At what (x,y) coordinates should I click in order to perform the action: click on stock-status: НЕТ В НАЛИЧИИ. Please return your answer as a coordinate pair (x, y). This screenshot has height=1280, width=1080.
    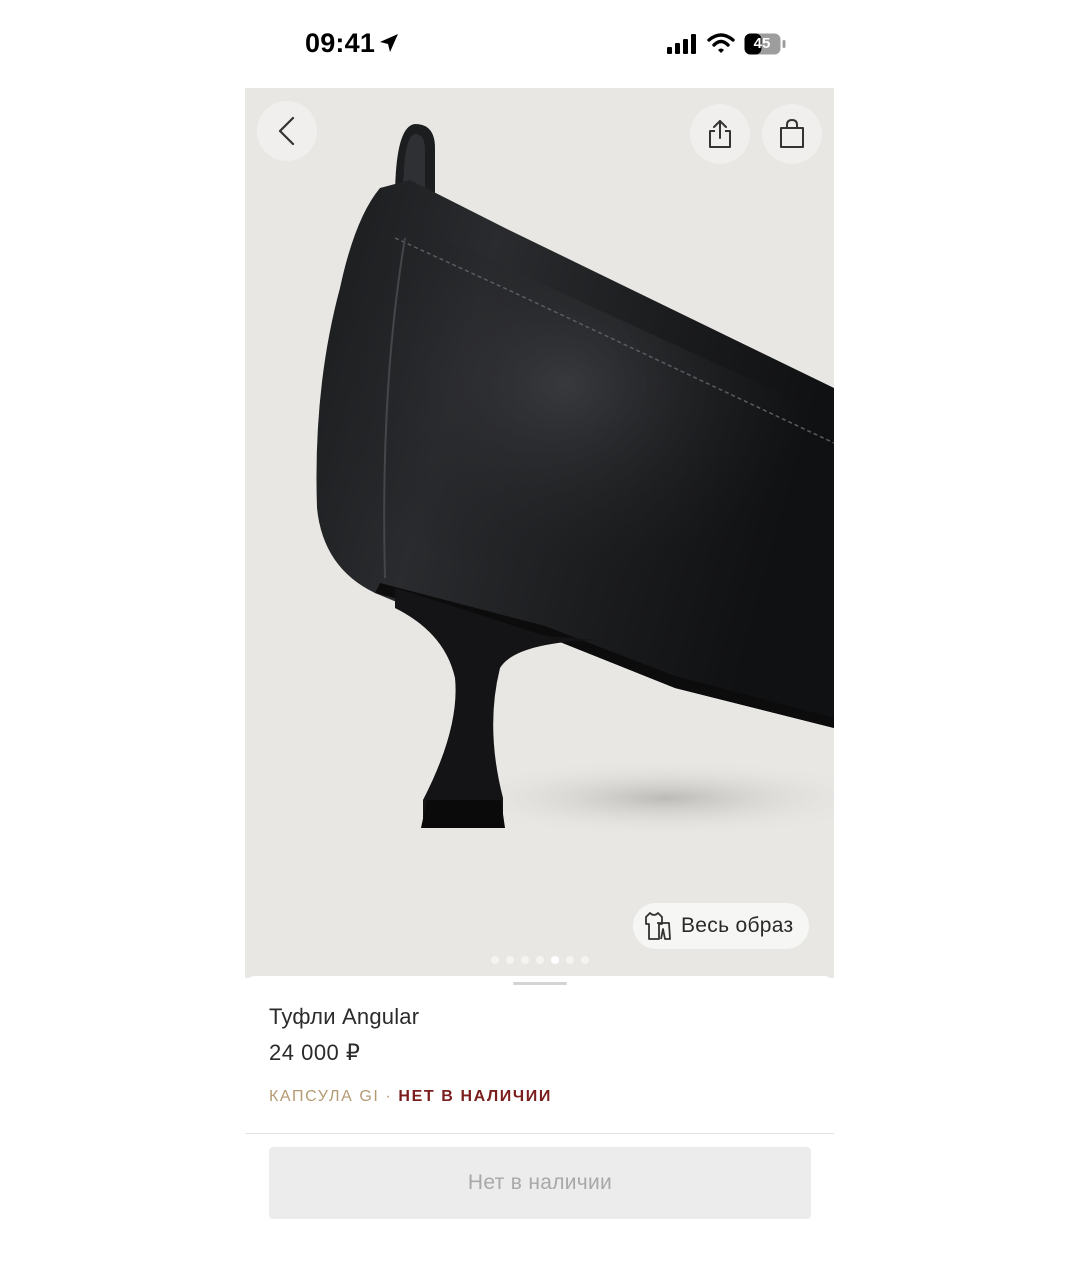
    Looking at the image, I should click on (475, 1096).